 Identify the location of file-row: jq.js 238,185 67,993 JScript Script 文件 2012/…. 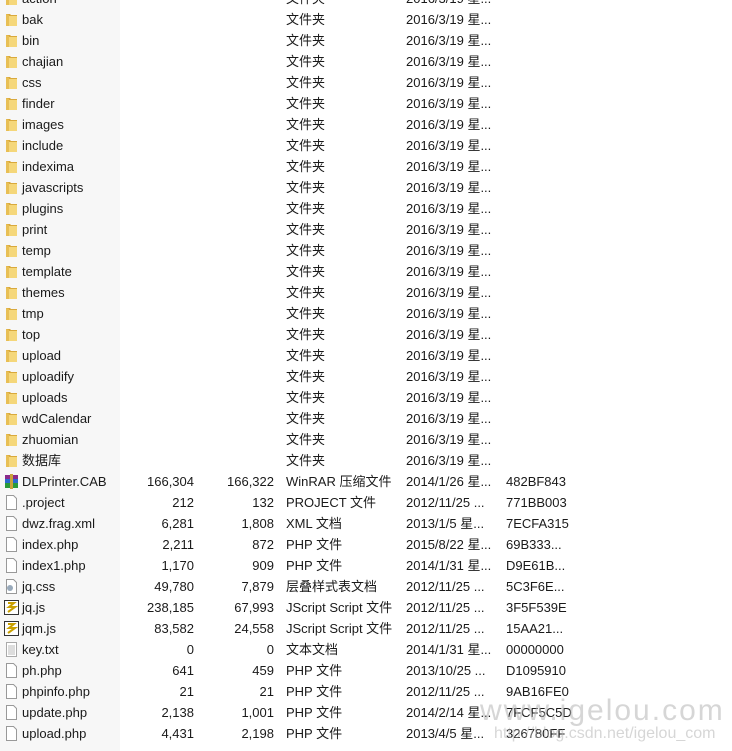
(366, 607).